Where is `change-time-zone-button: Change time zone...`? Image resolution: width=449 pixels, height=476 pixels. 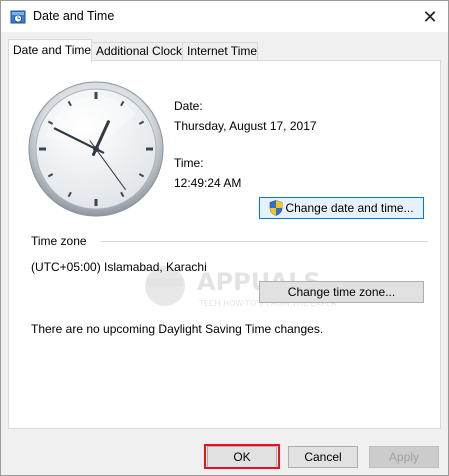 change-time-zone-button: Change time zone... is located at coordinates (341, 292).